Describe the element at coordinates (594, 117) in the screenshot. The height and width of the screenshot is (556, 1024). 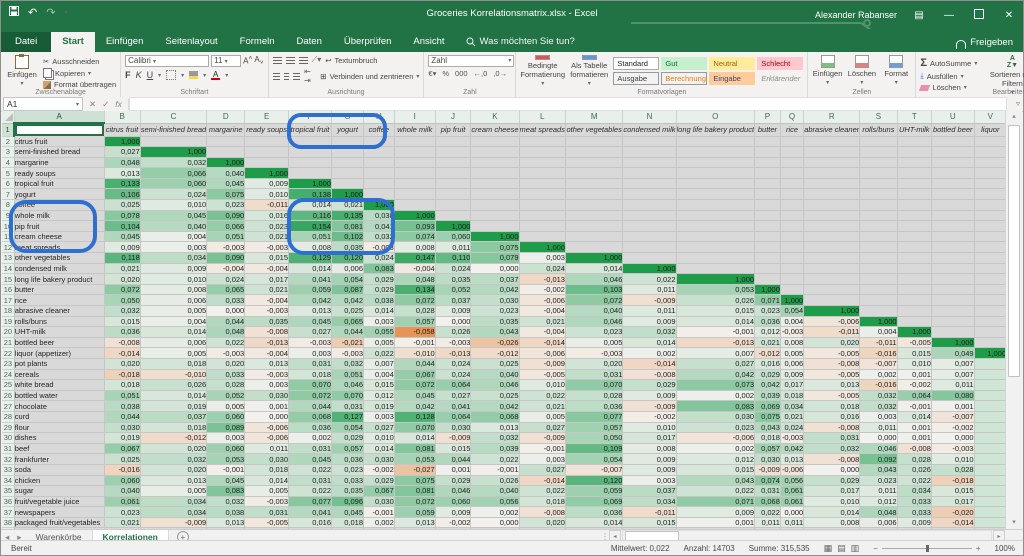
I see `col-letter-M: M` at that location.